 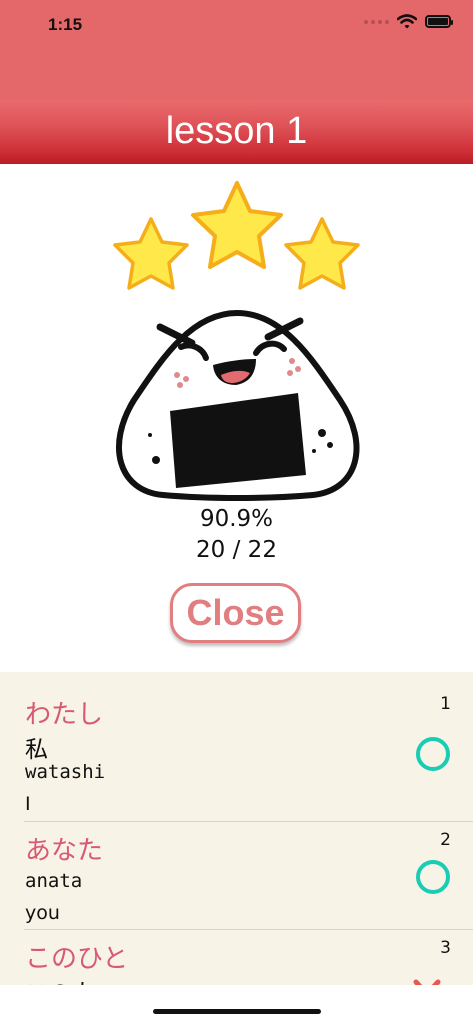 I want to click on close-button: Close, so click(x=235, y=613).